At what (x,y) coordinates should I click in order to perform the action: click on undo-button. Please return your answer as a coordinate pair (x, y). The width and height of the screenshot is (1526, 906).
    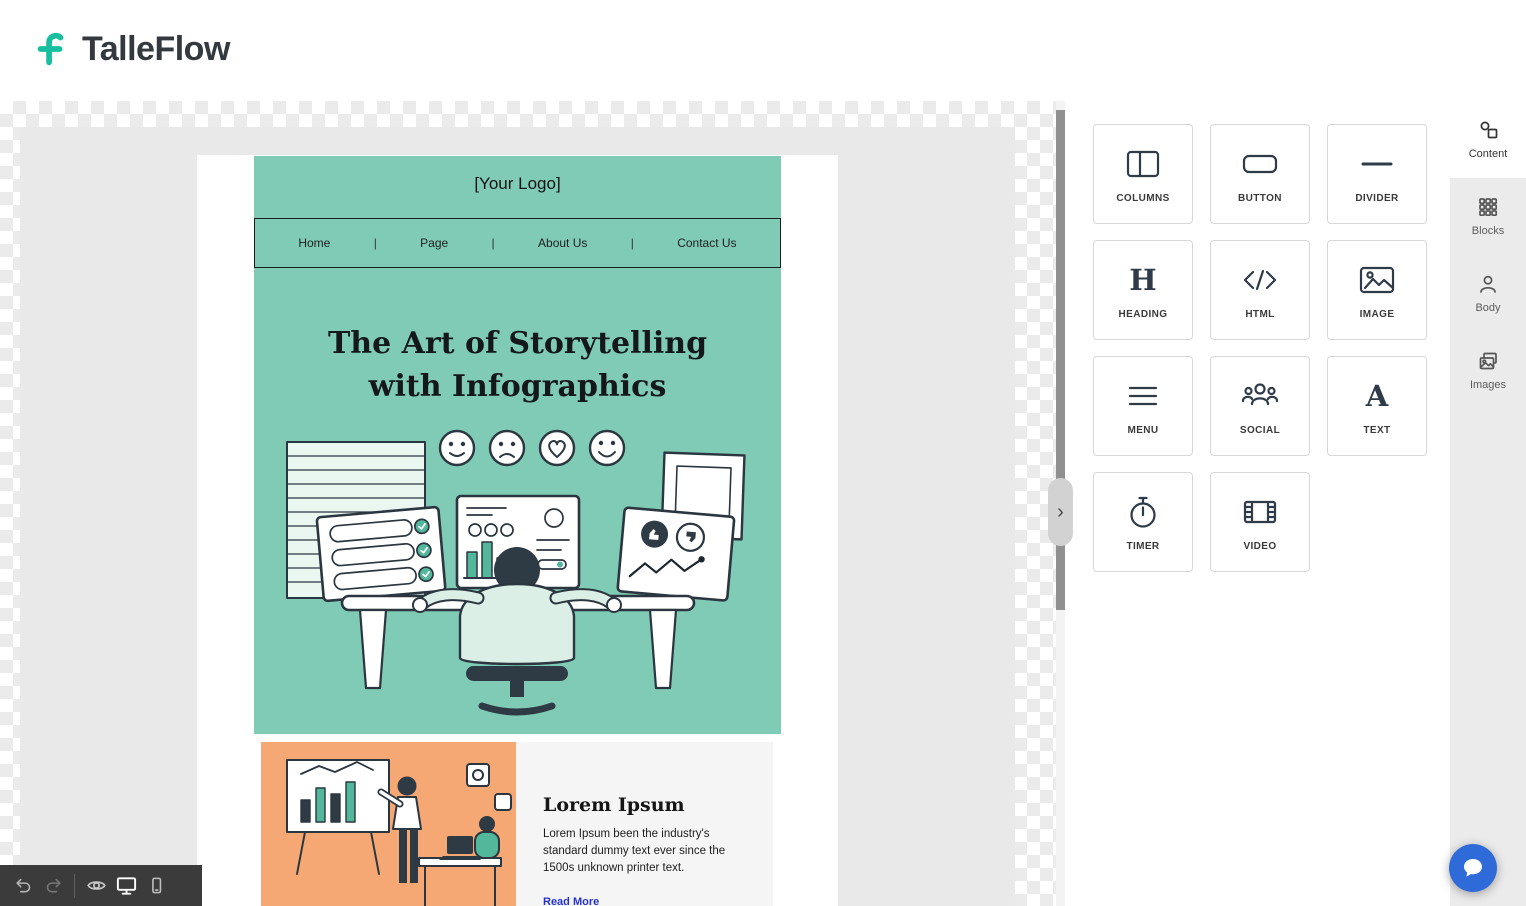
    Looking at the image, I should click on (23, 886).